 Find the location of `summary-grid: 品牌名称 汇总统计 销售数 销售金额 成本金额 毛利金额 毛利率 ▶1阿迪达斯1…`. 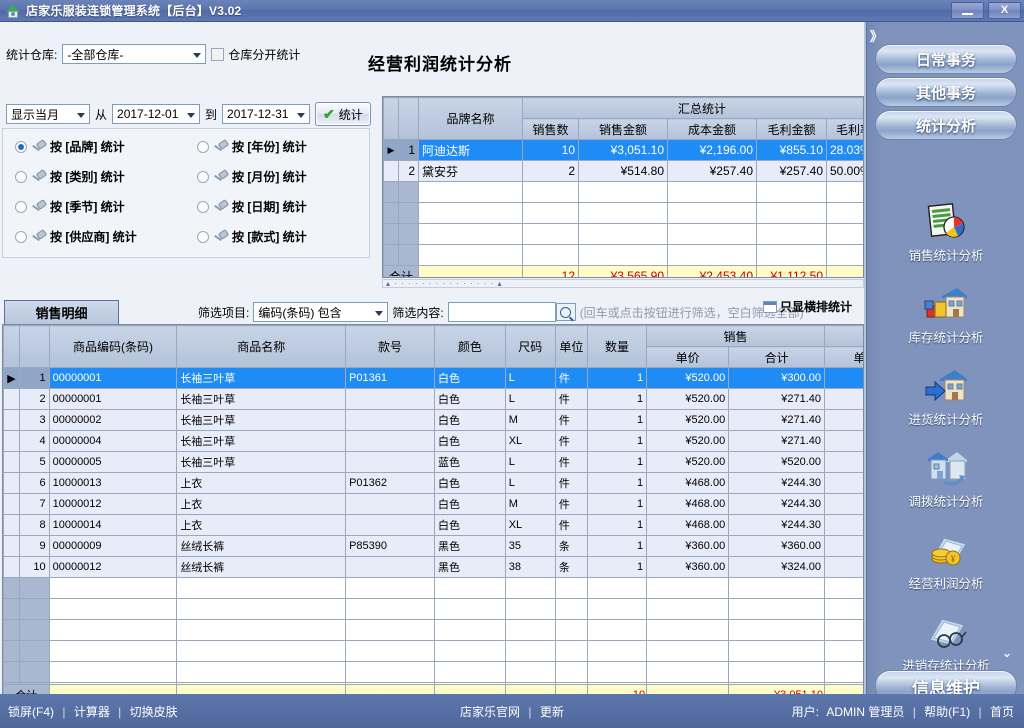

summary-grid: 品牌名称 汇总统计 销售数 销售金额 成本金额 毛利金额 毛利率 ▶1阿迪达斯1… is located at coordinates (623, 187).